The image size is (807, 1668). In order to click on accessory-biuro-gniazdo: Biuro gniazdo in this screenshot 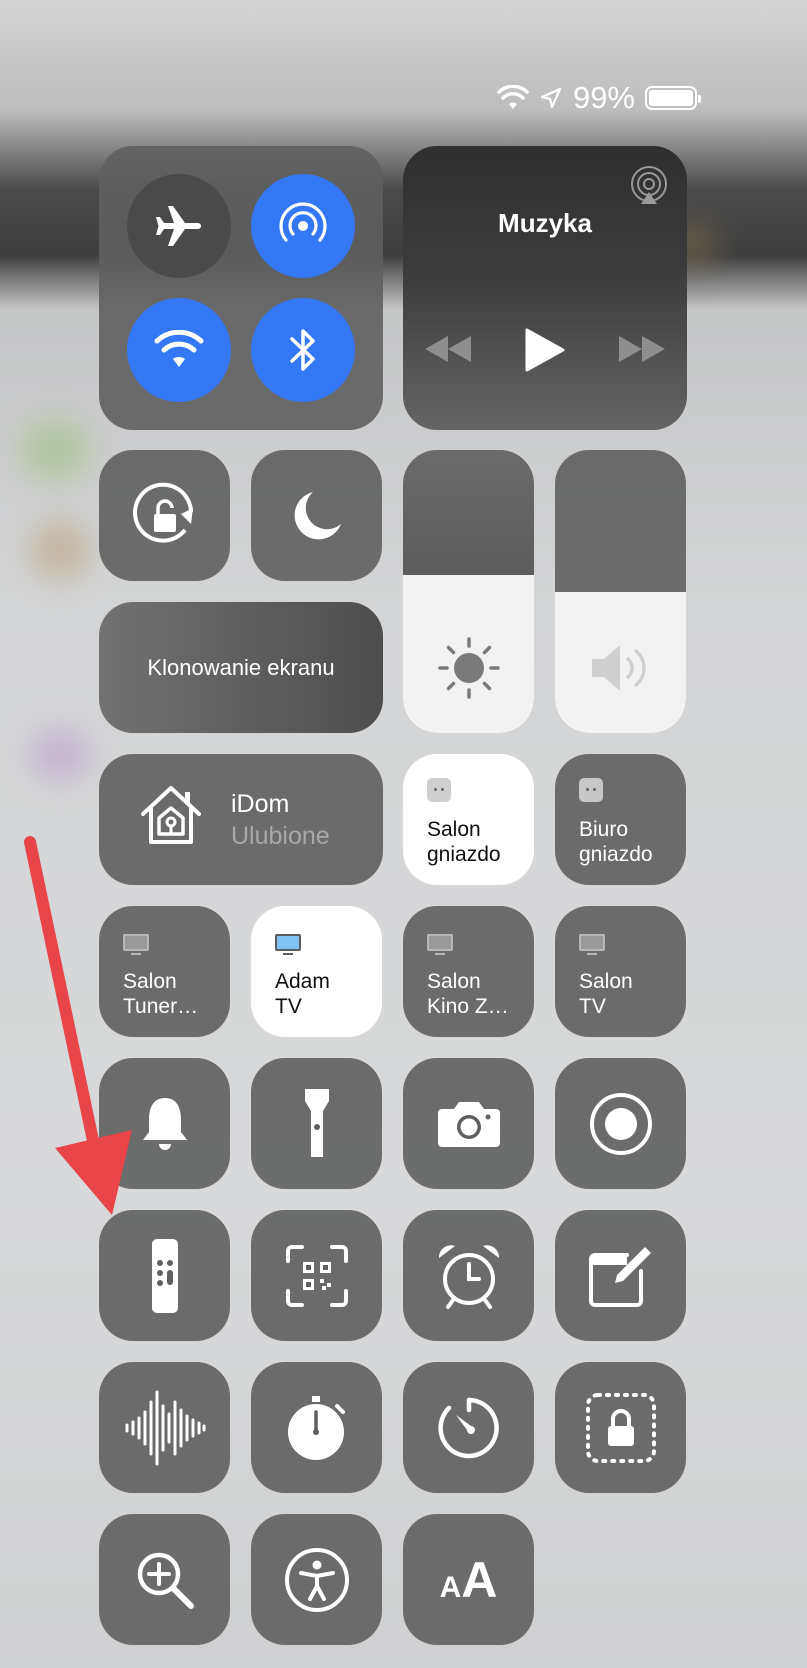, I will do `click(620, 819)`.